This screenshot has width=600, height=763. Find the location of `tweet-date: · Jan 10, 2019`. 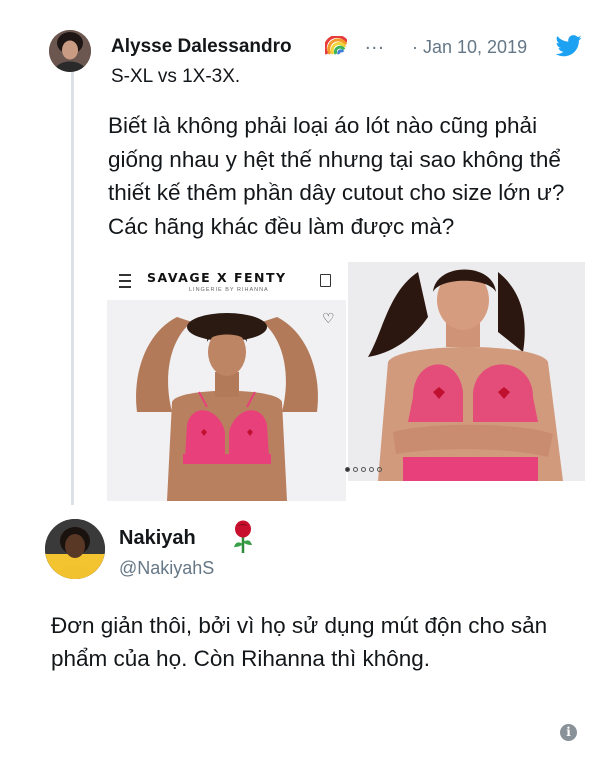

tweet-date: · Jan 10, 2019 is located at coordinates (469, 47).